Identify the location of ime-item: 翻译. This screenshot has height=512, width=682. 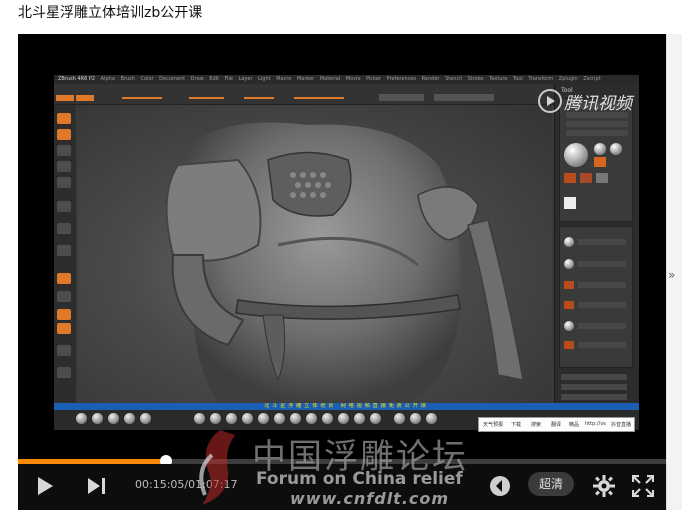
(556, 425).